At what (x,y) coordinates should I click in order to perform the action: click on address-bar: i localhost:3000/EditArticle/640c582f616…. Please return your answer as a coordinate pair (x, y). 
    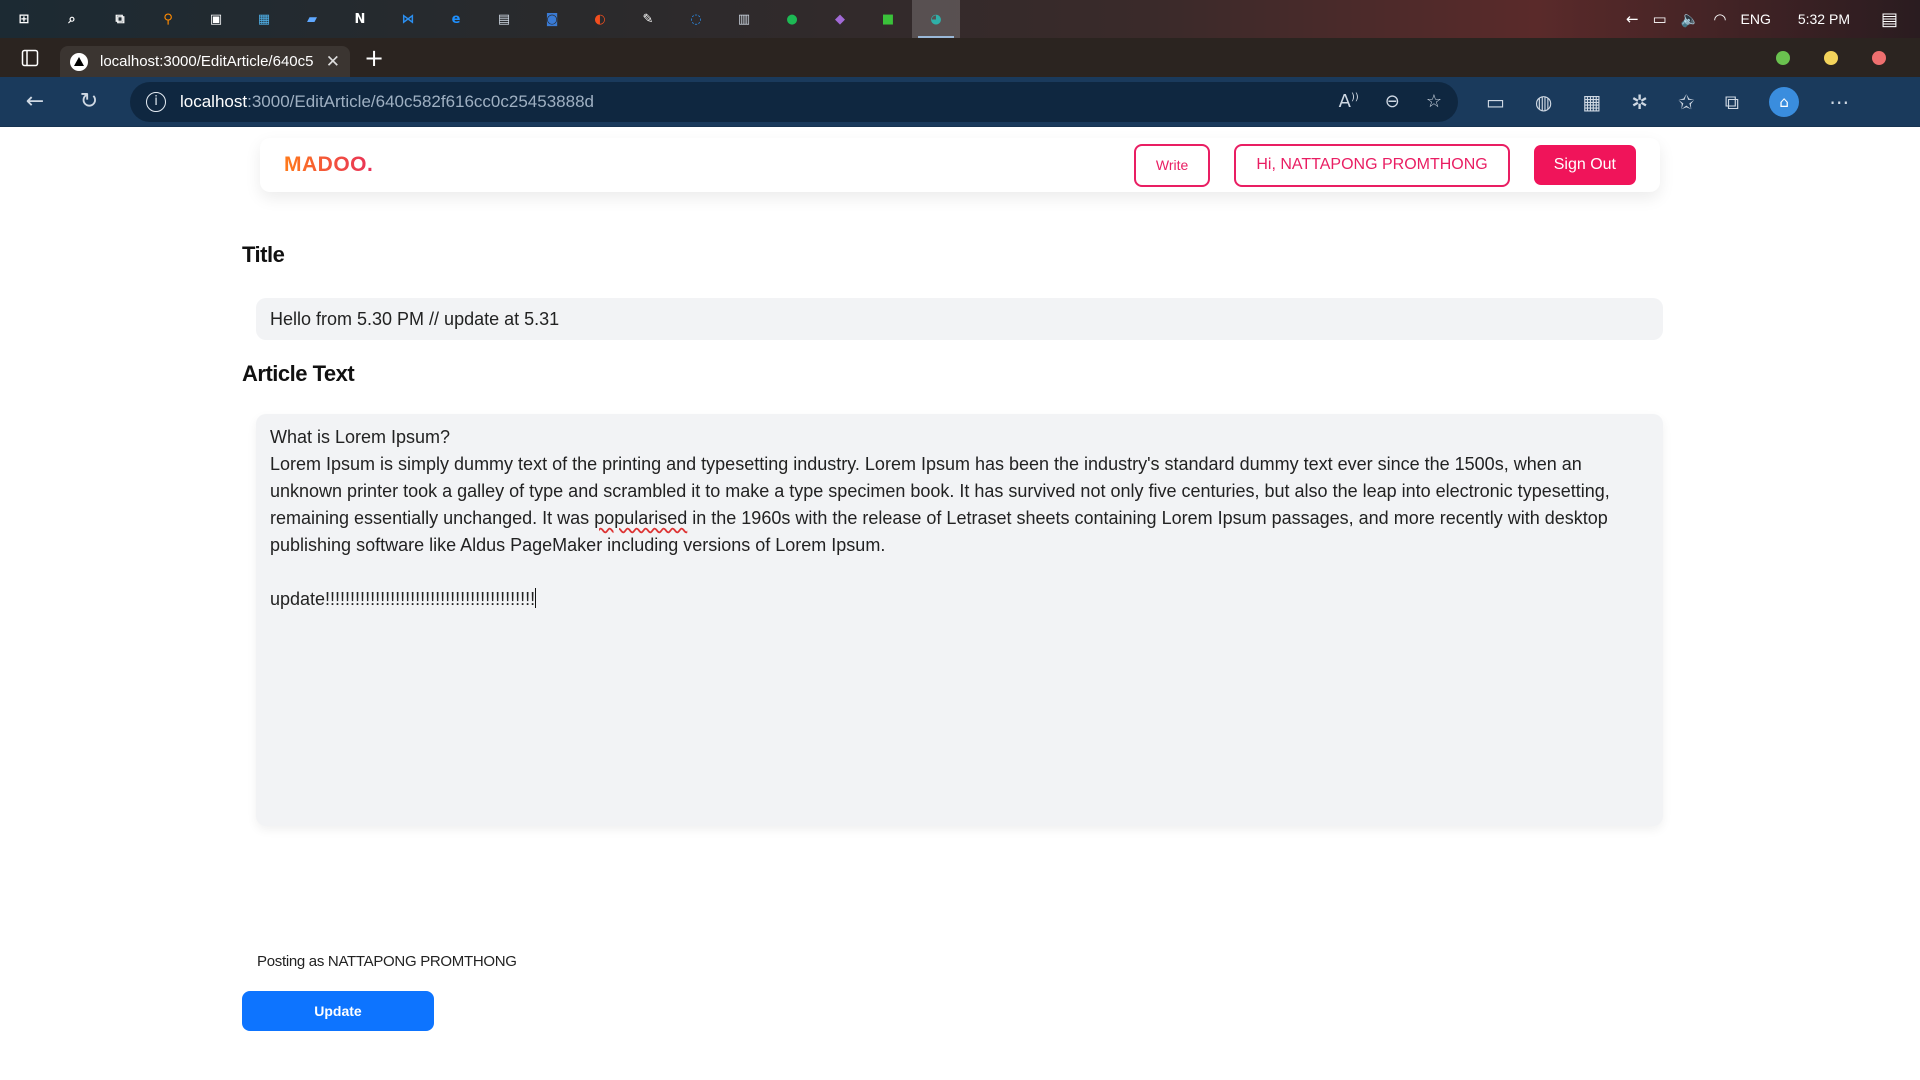
    Looking at the image, I should click on (794, 101).